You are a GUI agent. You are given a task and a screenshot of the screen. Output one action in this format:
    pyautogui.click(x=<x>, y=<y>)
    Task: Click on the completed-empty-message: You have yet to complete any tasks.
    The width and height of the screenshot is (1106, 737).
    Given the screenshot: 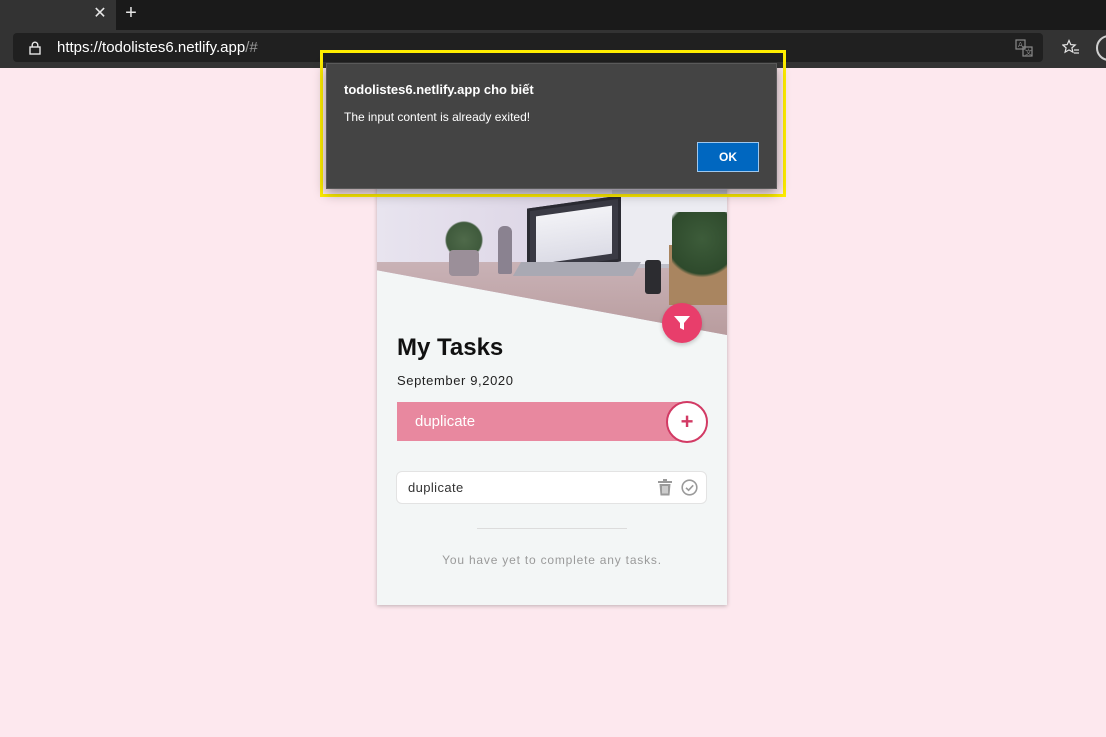 What is the action you would take?
    pyautogui.click(x=552, y=560)
    